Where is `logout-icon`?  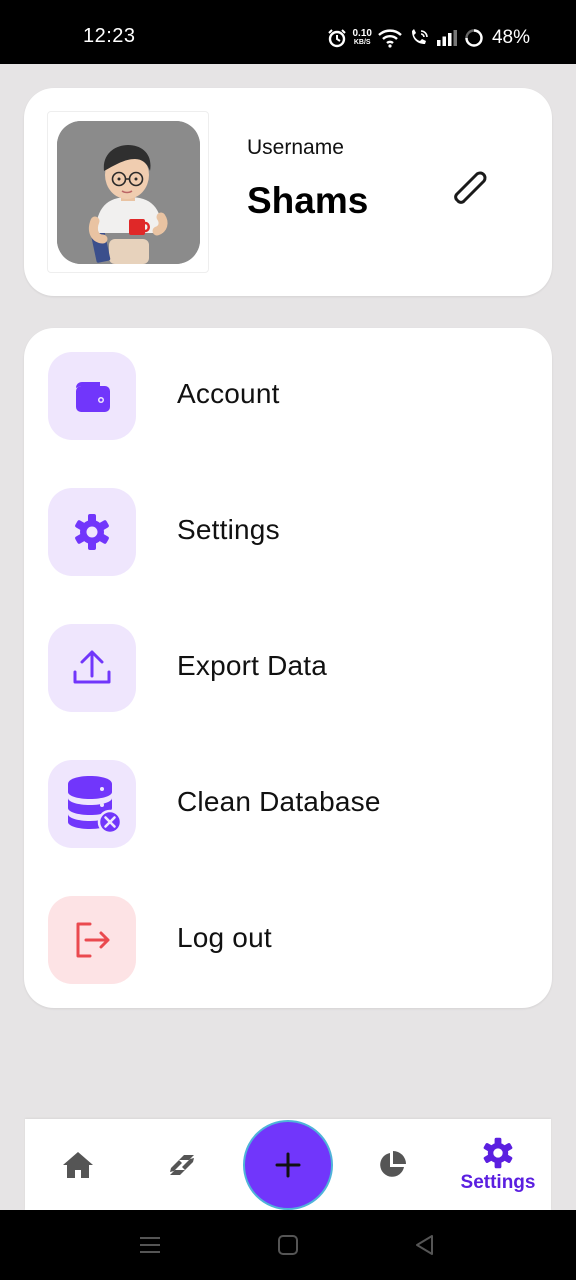 logout-icon is located at coordinates (93, 940).